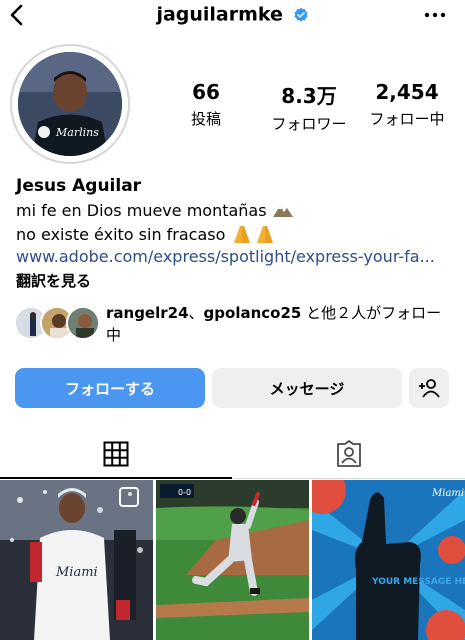 Image resolution: width=465 pixels, height=640 pixels. What do you see at coordinates (435, 15) in the screenshot?
I see `more-options-icon` at bounding box center [435, 15].